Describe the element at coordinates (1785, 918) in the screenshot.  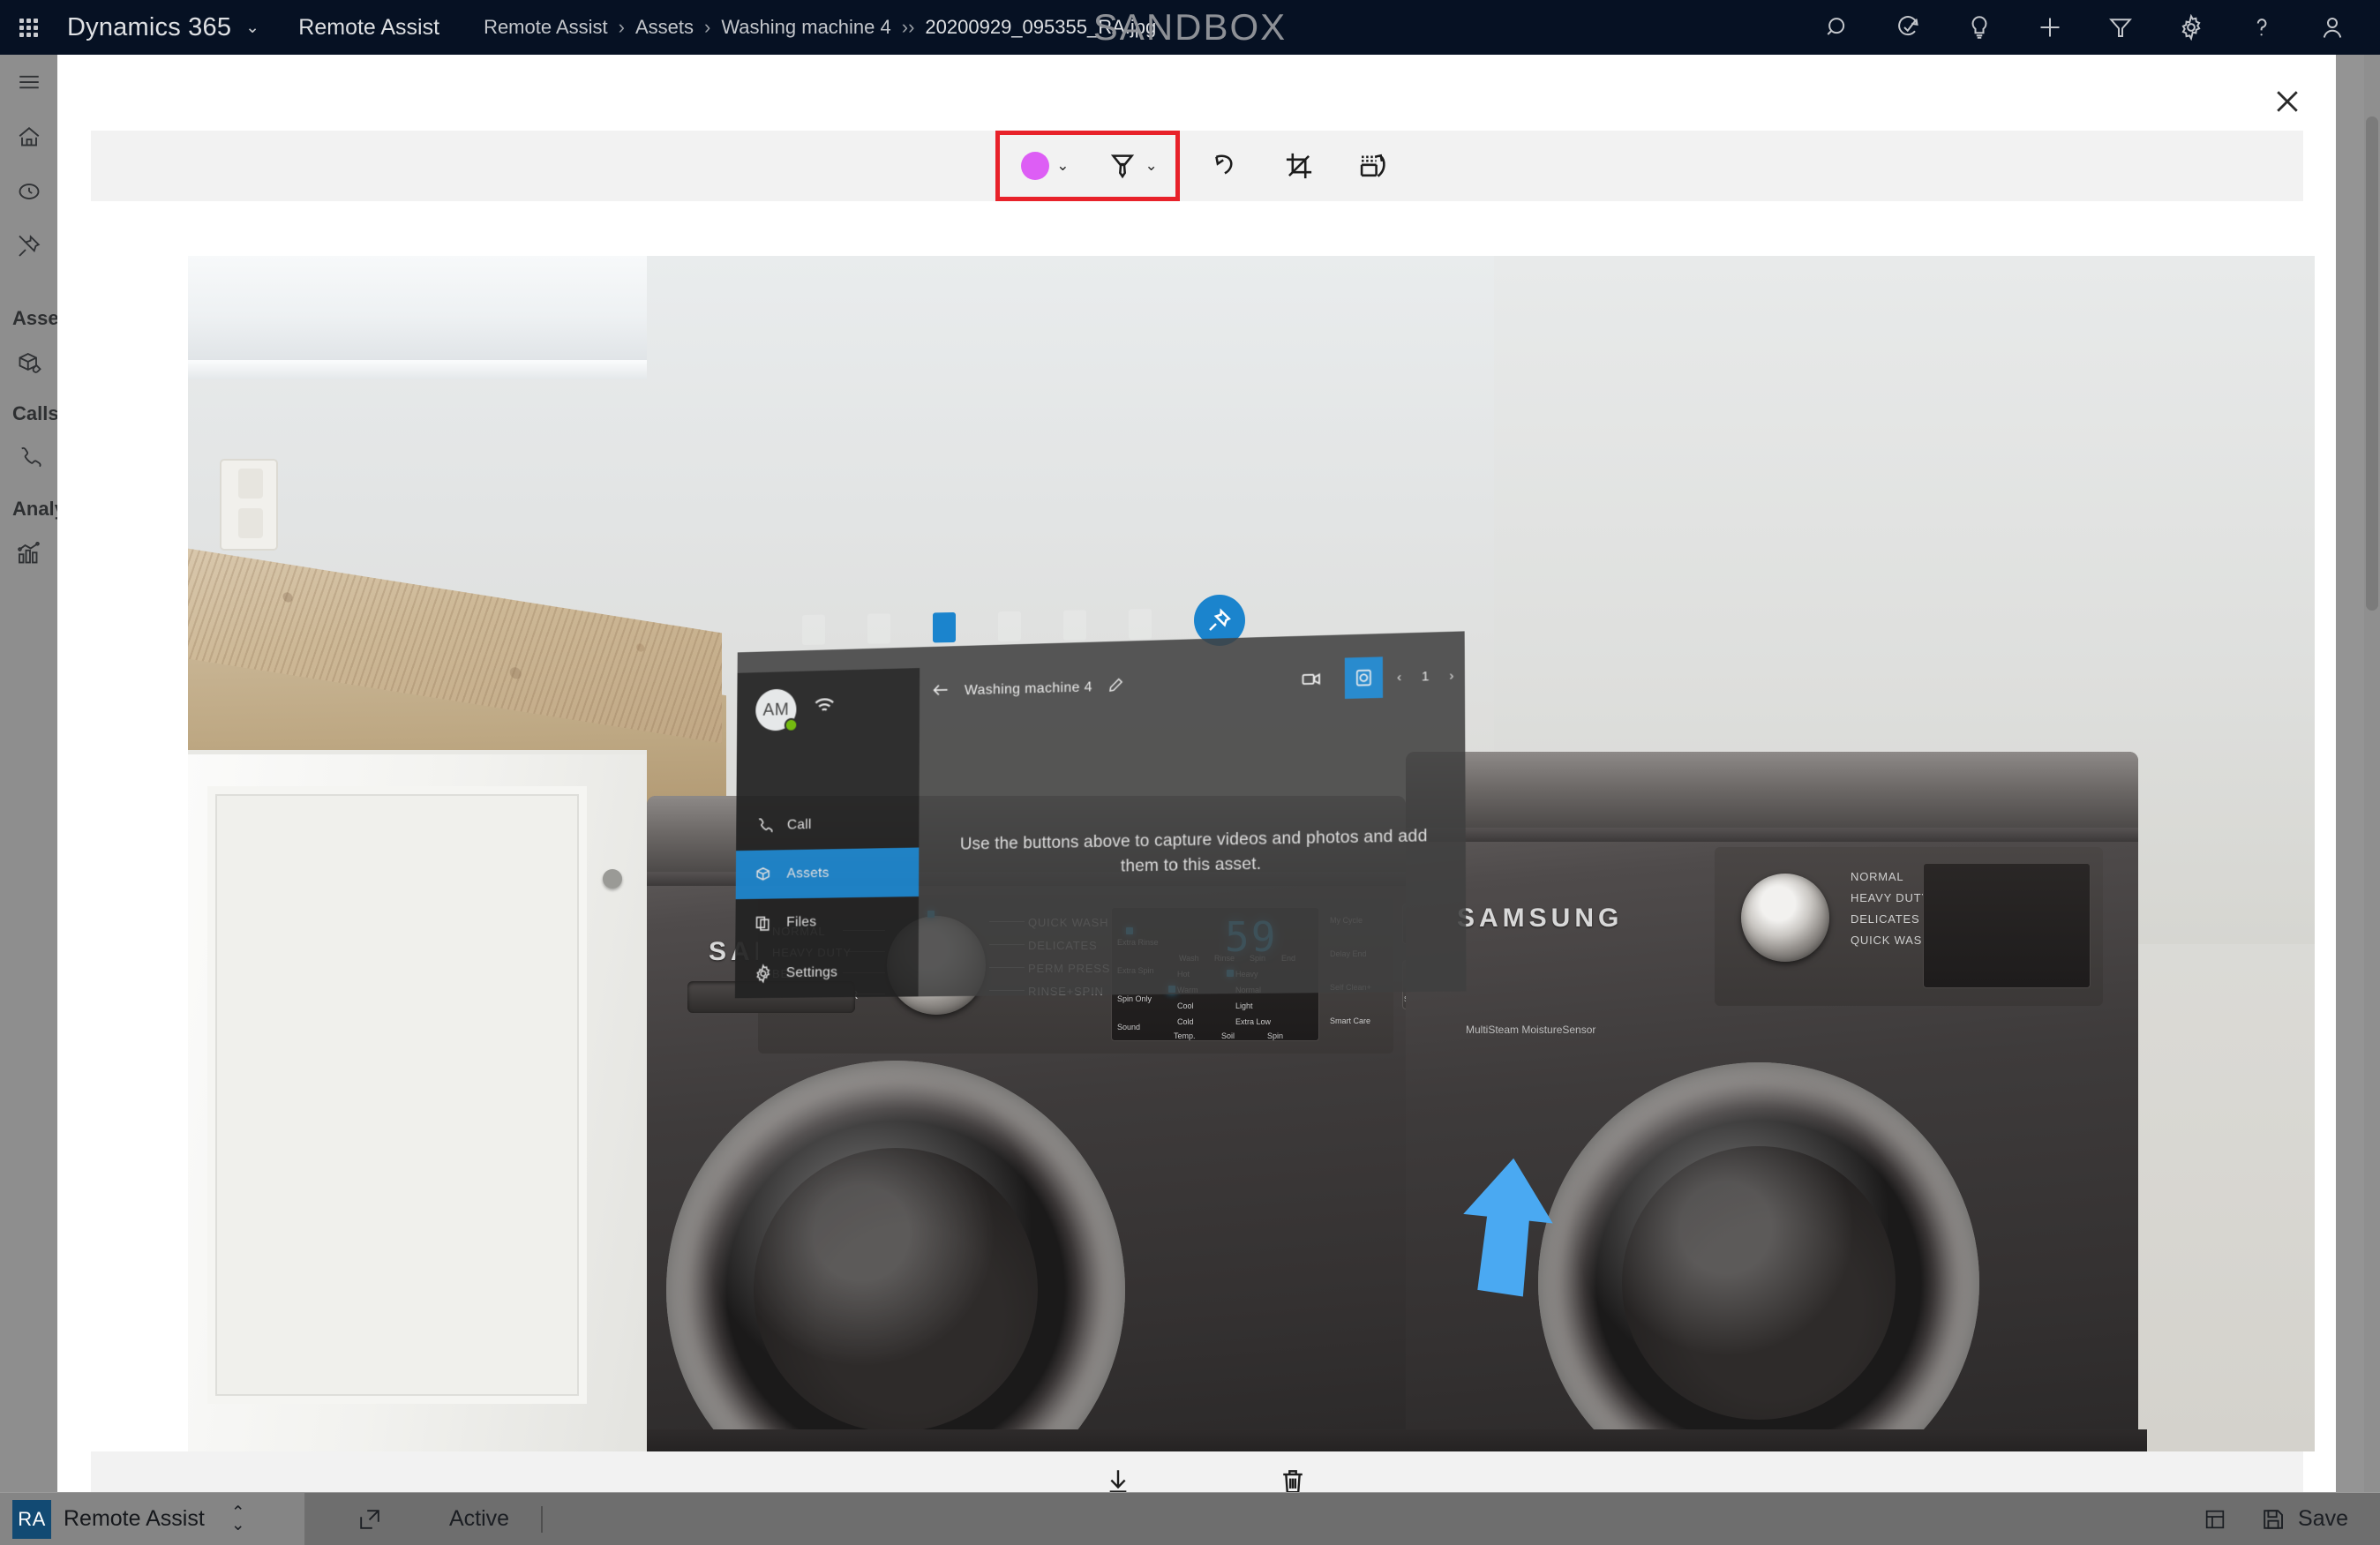
I see `photo-dryer-cycle-knob` at that location.